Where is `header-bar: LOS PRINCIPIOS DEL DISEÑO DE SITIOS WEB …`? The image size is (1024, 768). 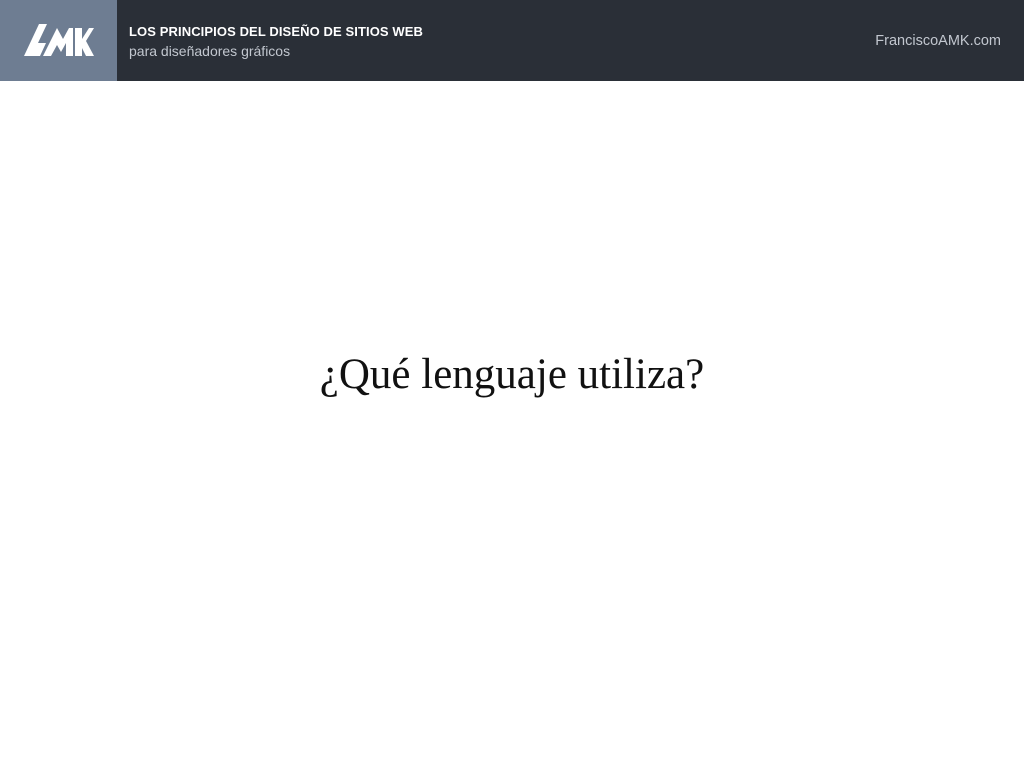 header-bar: LOS PRINCIPIOS DEL DISEÑO DE SITIOS WEB … is located at coordinates (512, 40).